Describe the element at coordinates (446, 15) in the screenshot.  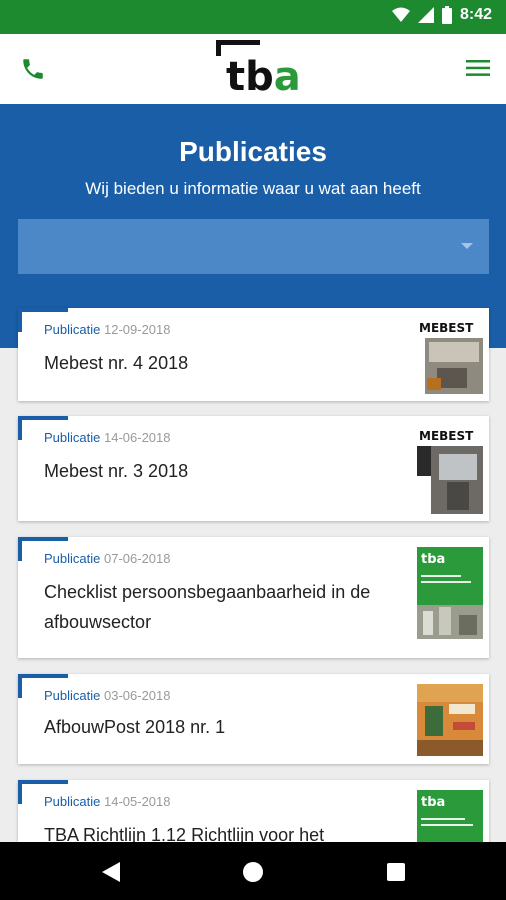
I see `battery-icon` at that location.